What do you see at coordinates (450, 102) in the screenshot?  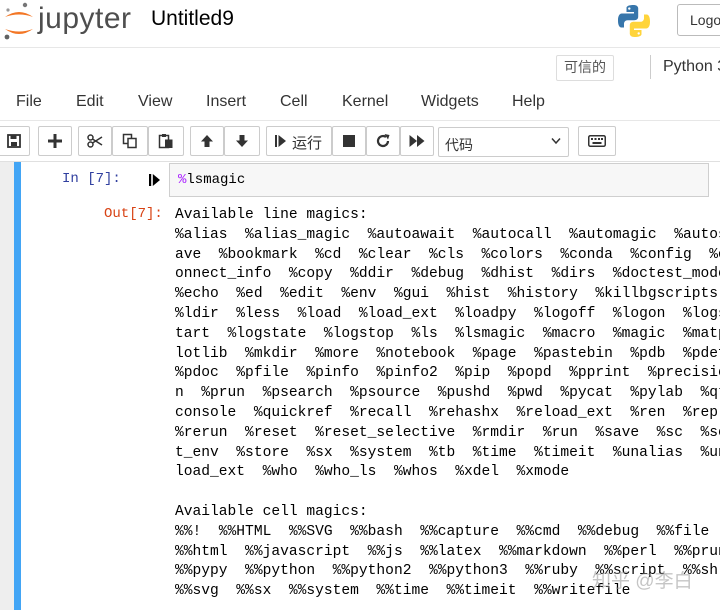 I see `menu-widgets: Widgets` at bounding box center [450, 102].